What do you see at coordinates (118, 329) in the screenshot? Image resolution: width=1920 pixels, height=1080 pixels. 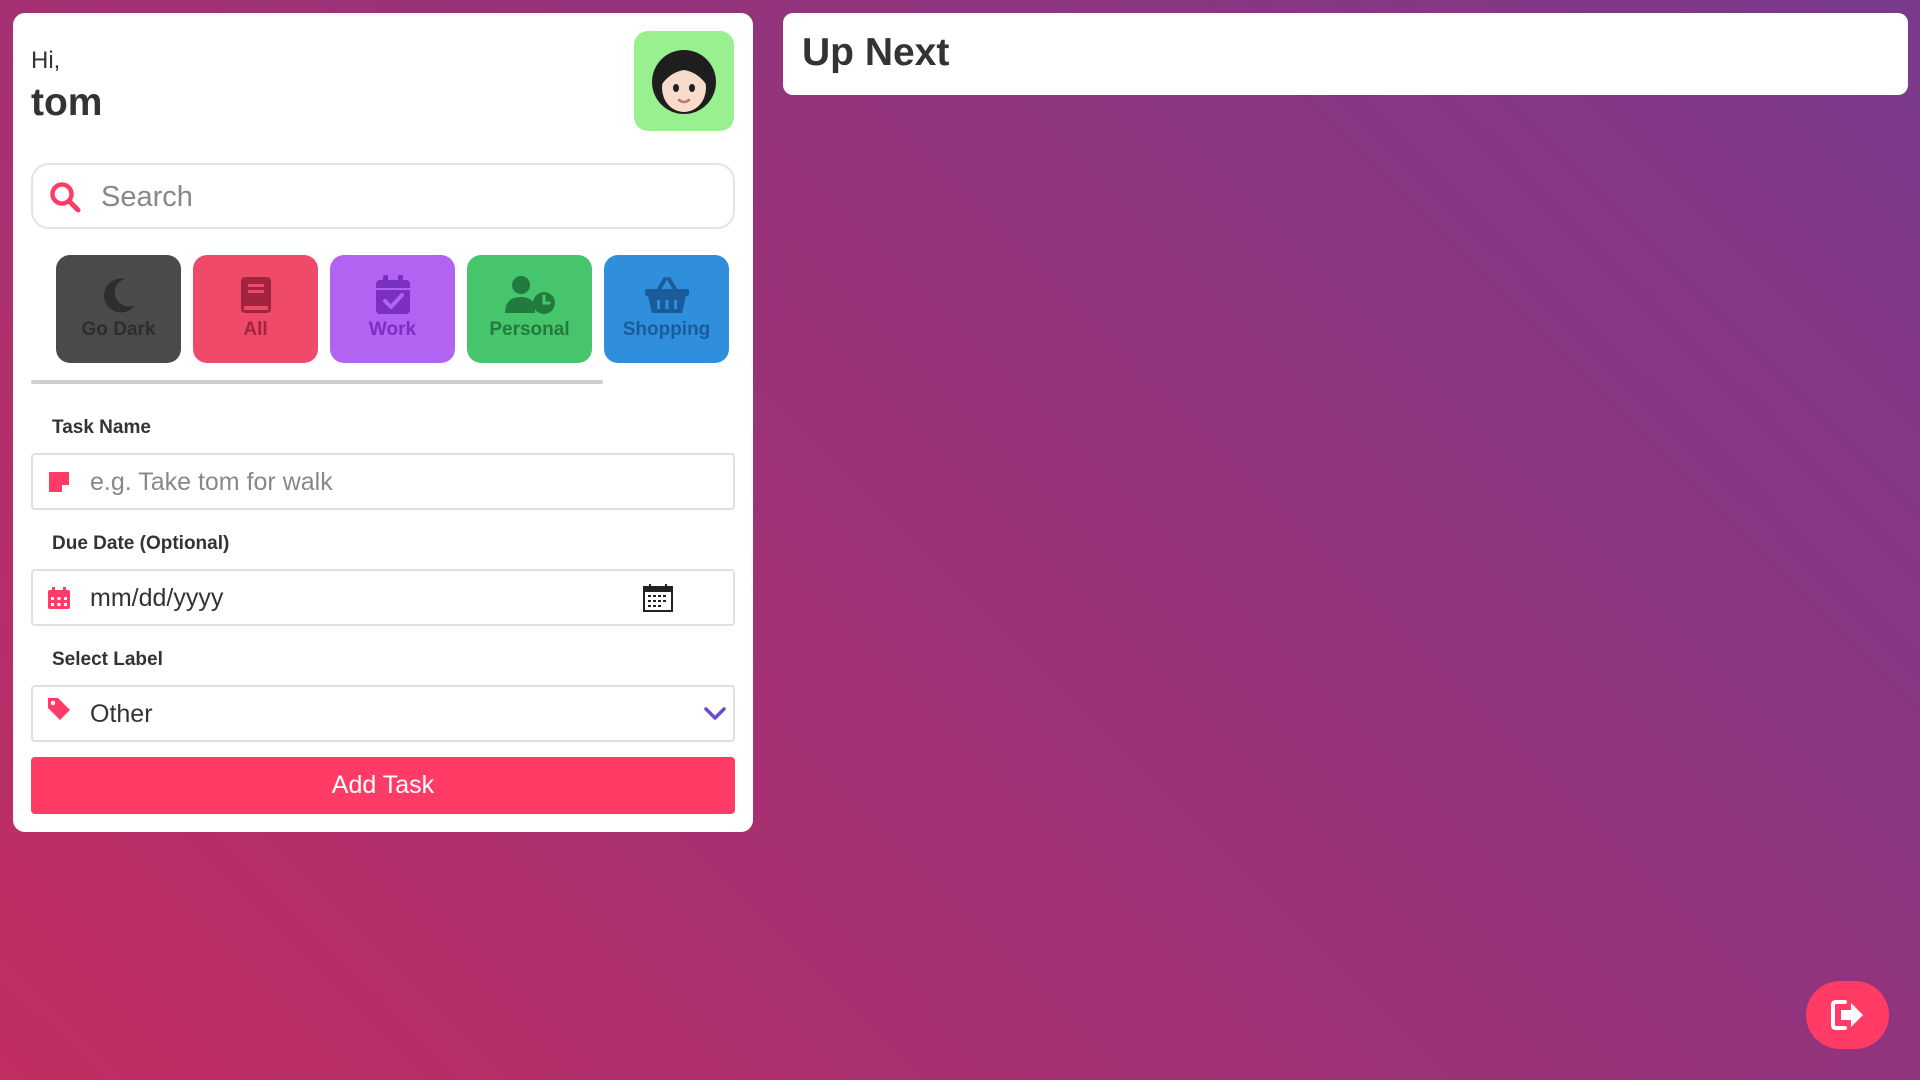 I see `category-label: Go Dark` at bounding box center [118, 329].